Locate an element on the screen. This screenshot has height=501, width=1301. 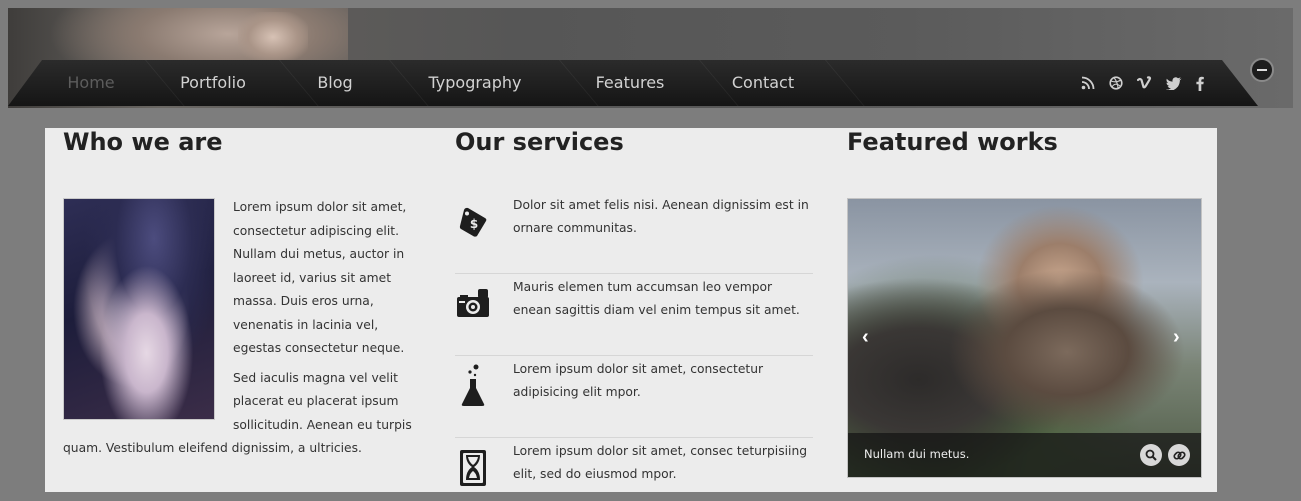
rss-icon is located at coordinates (1088, 83).